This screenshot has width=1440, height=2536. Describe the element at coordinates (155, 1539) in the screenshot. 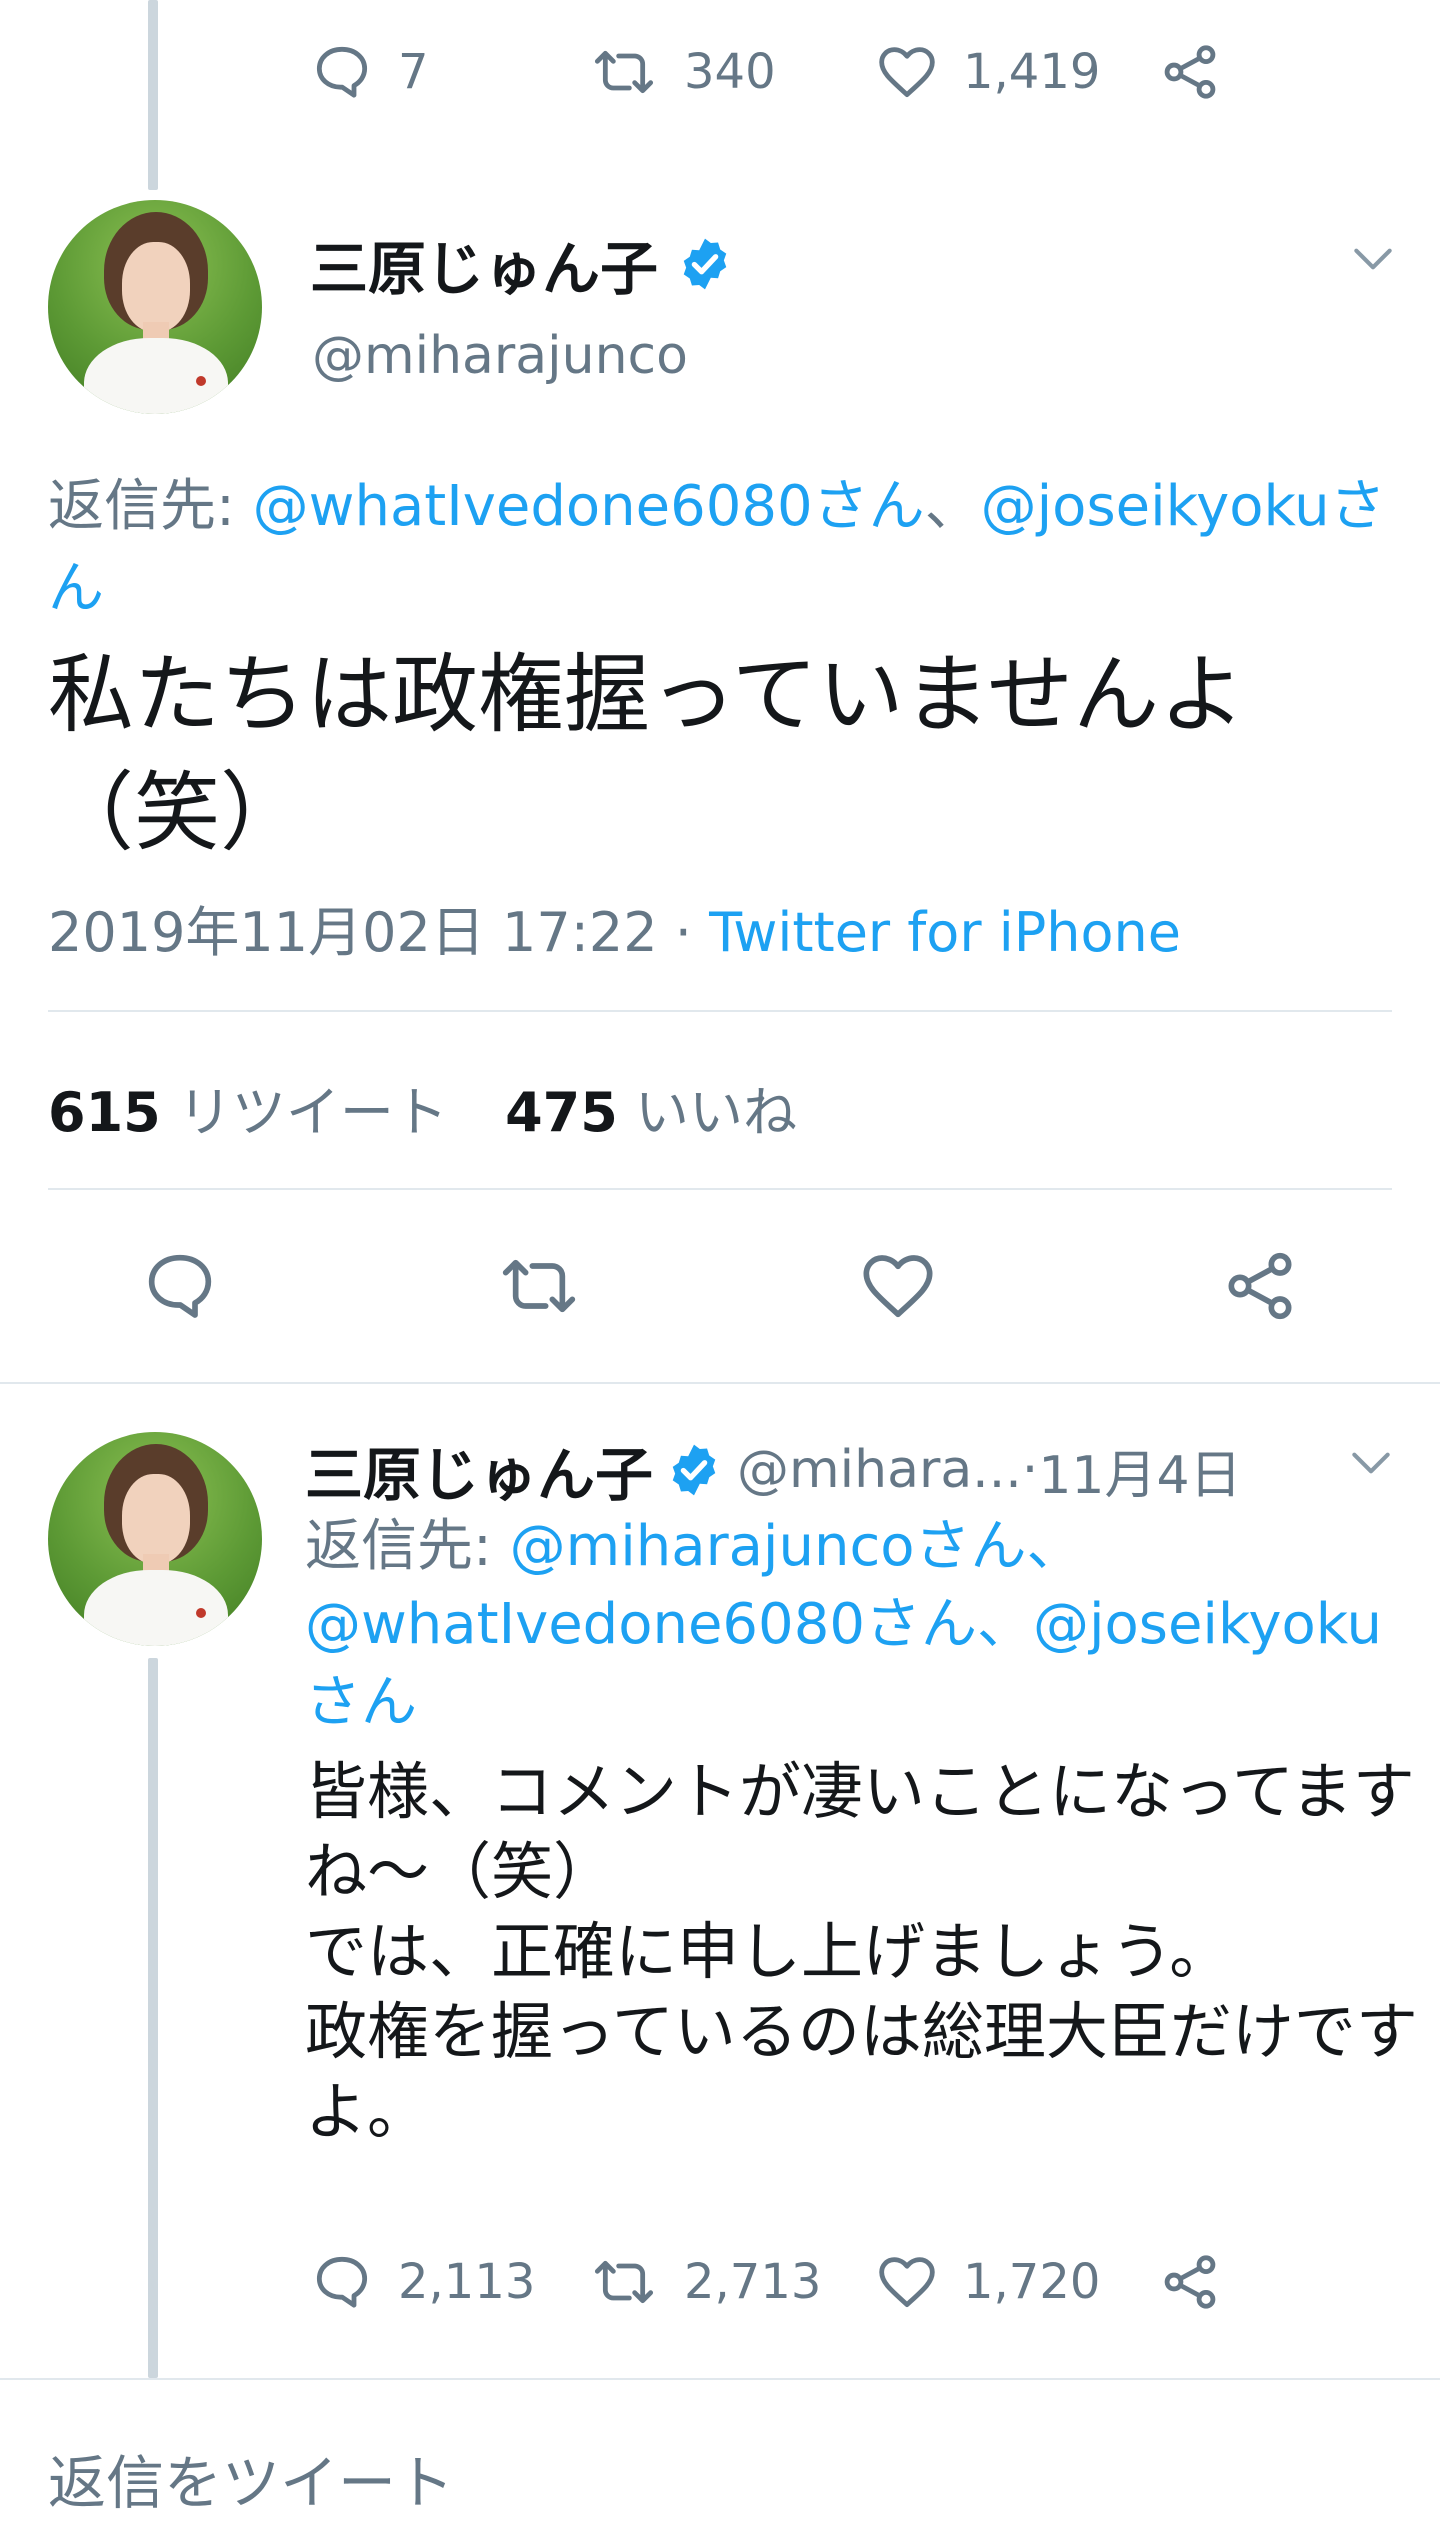

I see `reply-author-avatar` at that location.